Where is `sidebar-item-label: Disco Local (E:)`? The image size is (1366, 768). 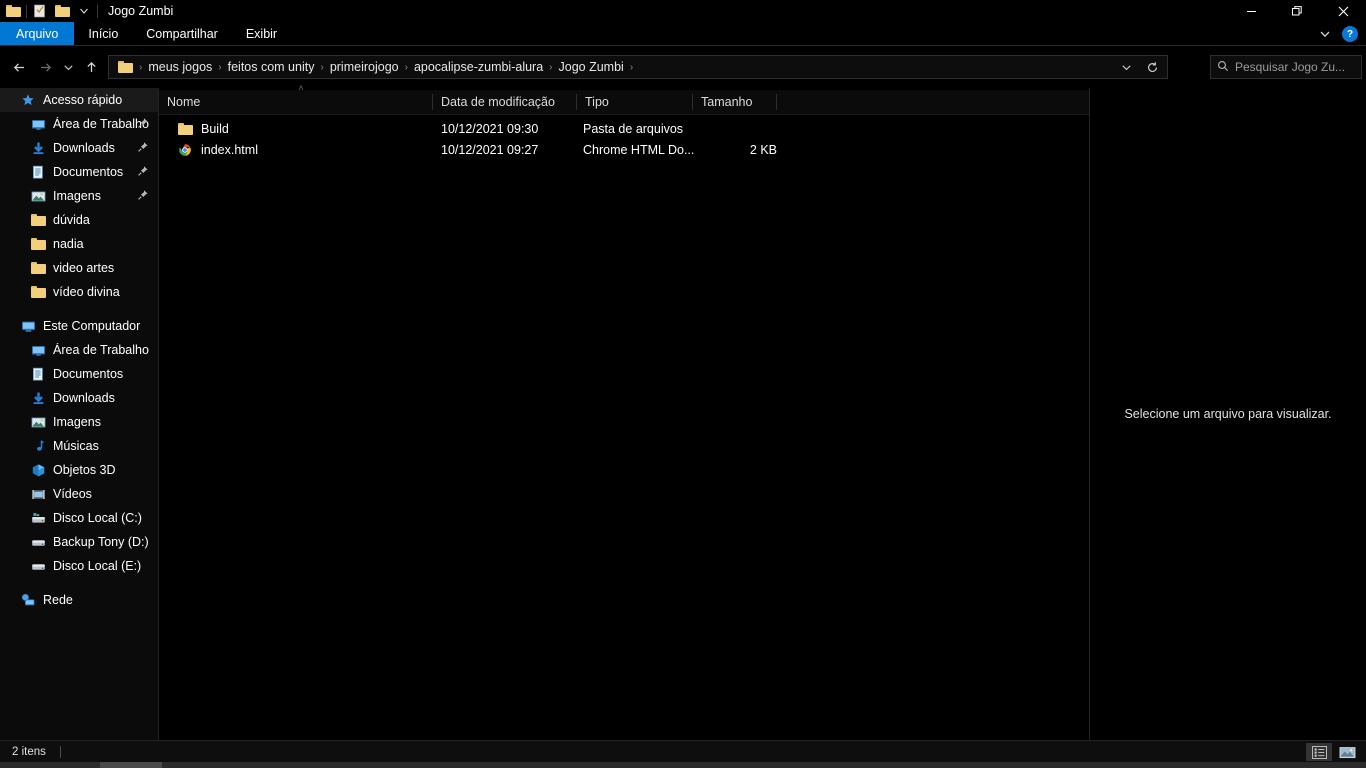 sidebar-item-label: Disco Local (E:) is located at coordinates (97, 566).